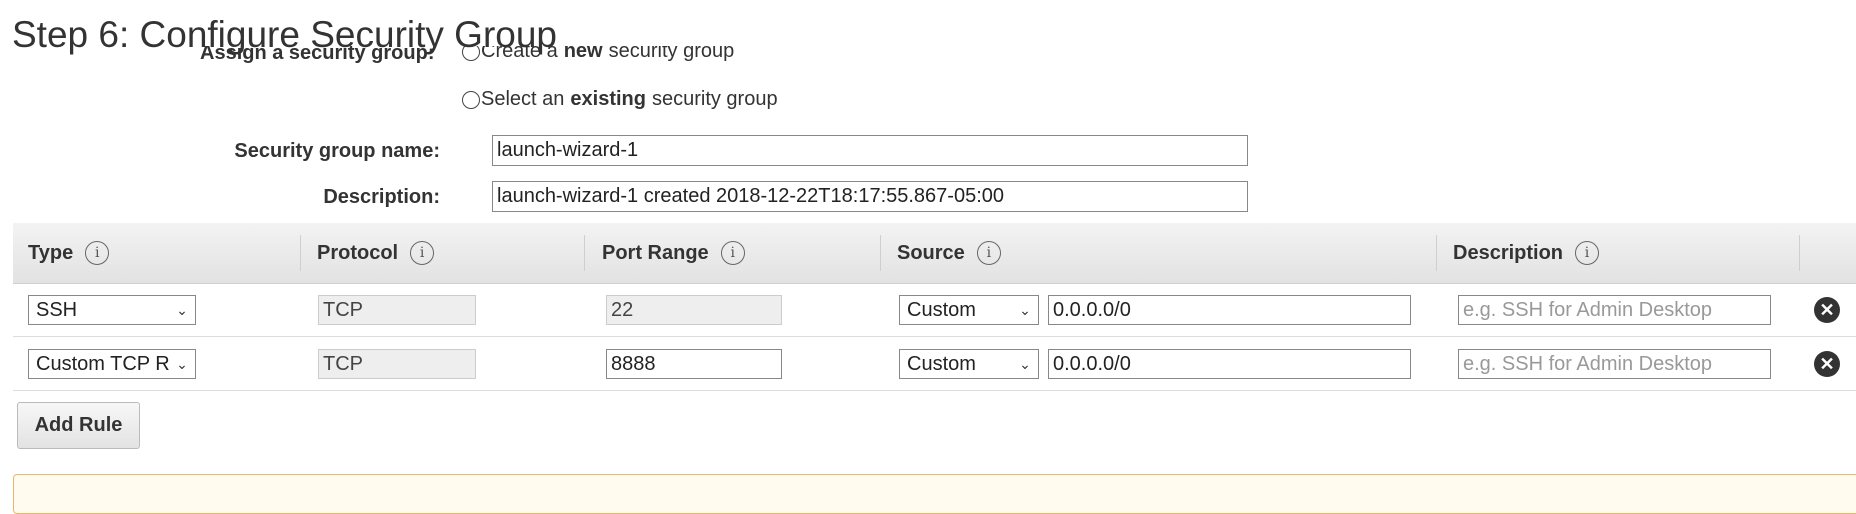  What do you see at coordinates (694, 364) in the screenshot?
I see `rule-port-range-input: 8888` at bounding box center [694, 364].